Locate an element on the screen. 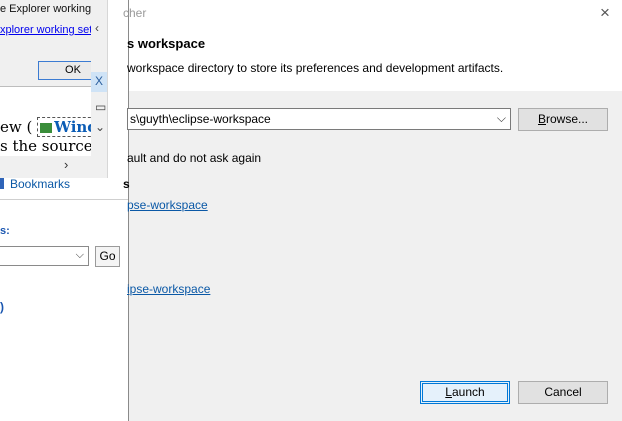  bookmarks-link: Bookmarks is located at coordinates (35, 184).